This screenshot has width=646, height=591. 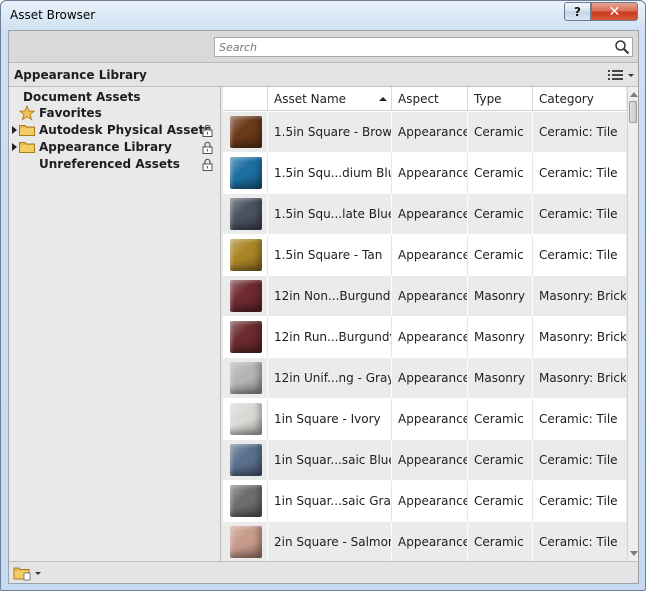 What do you see at coordinates (329, 541) in the screenshot?
I see `asset-name-cell: 2in Square - Salmon` at bounding box center [329, 541].